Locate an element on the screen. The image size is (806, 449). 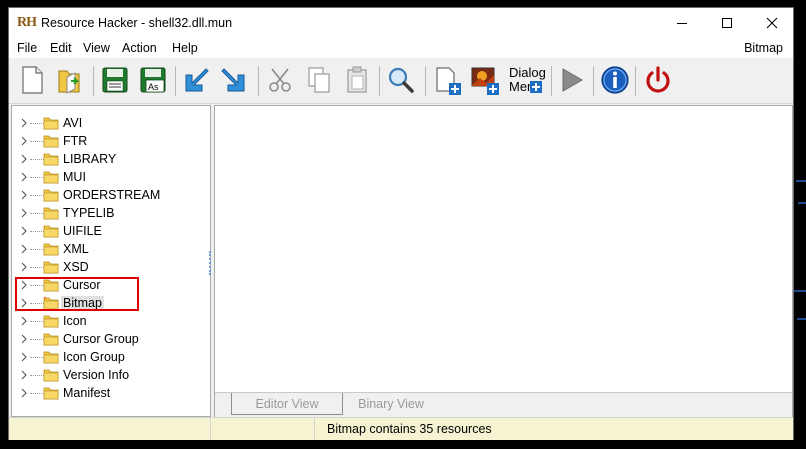
title-bar: RH Resource Hacker - shell32.dll.mun is located at coordinates (401, 23).